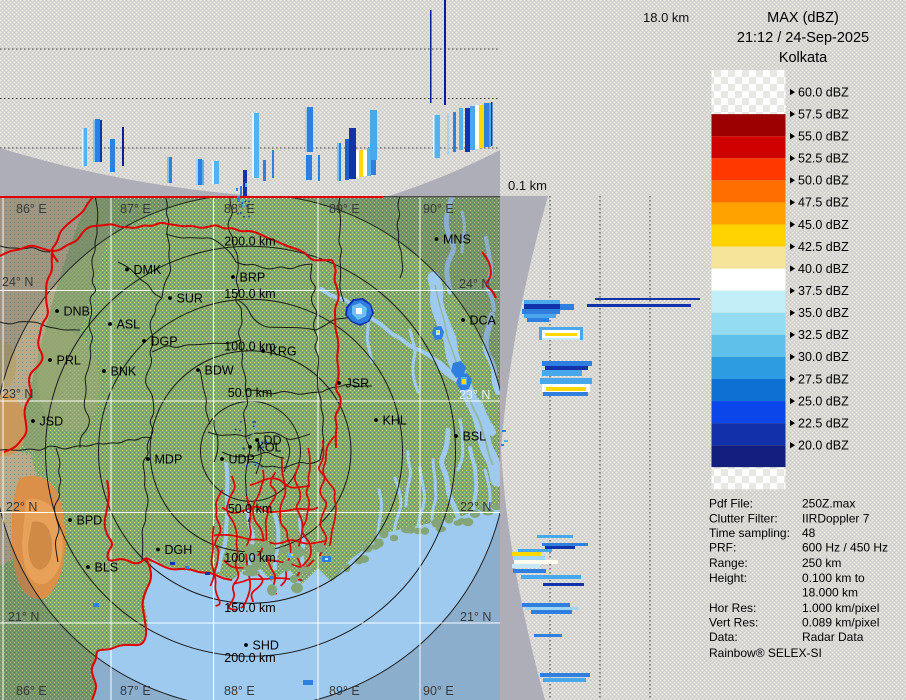 This screenshot has width=906, height=700. Describe the element at coordinates (107, 568) in the screenshot. I see `svg-text: BLS` at that location.